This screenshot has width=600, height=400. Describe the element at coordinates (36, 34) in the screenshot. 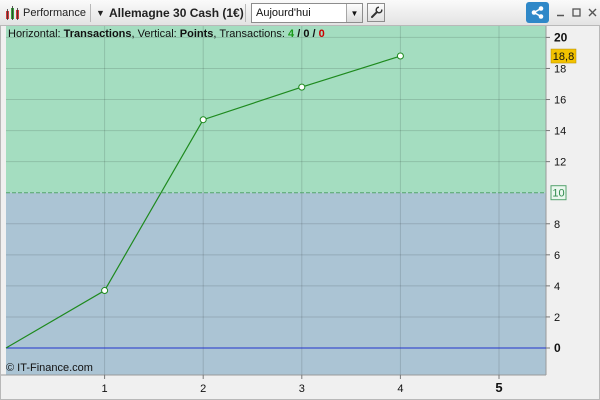

I see `horizontal-label: Horizontal:` at that location.